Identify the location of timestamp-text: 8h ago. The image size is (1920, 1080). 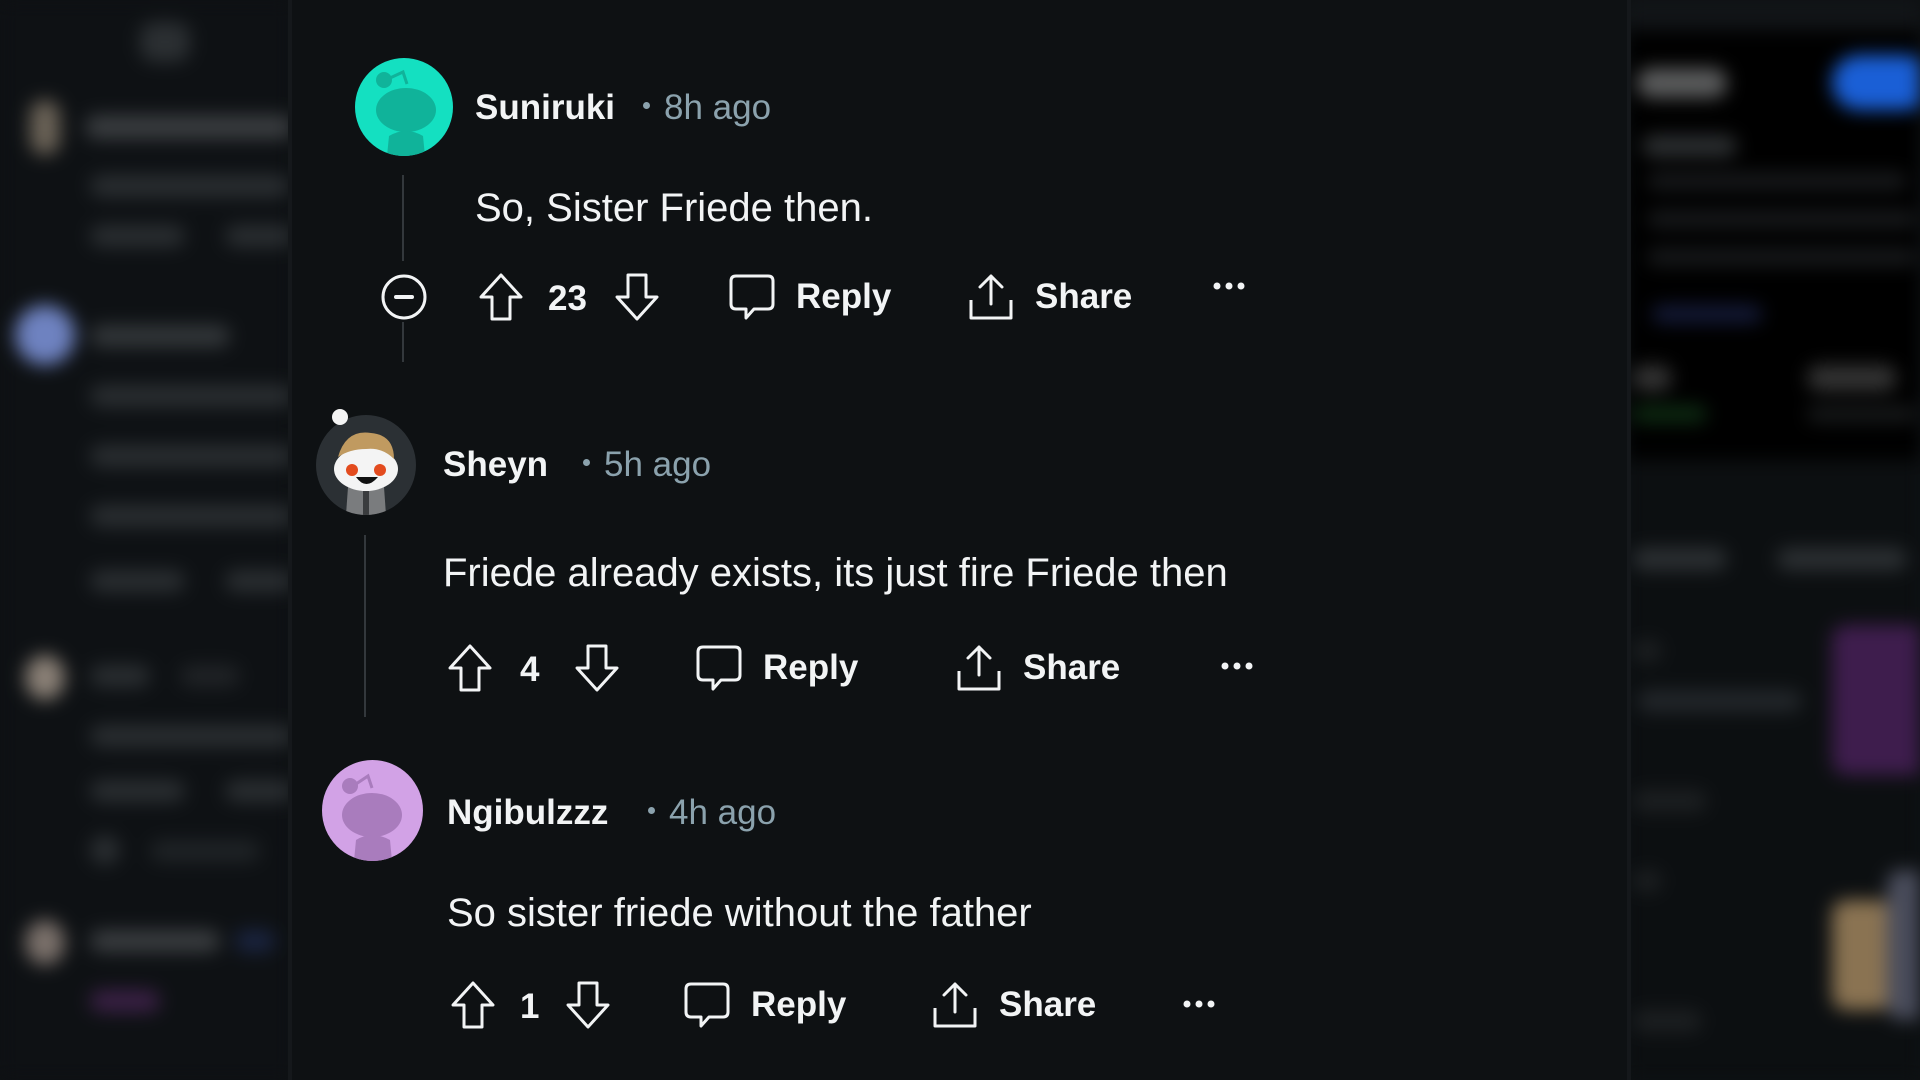
(718, 107).